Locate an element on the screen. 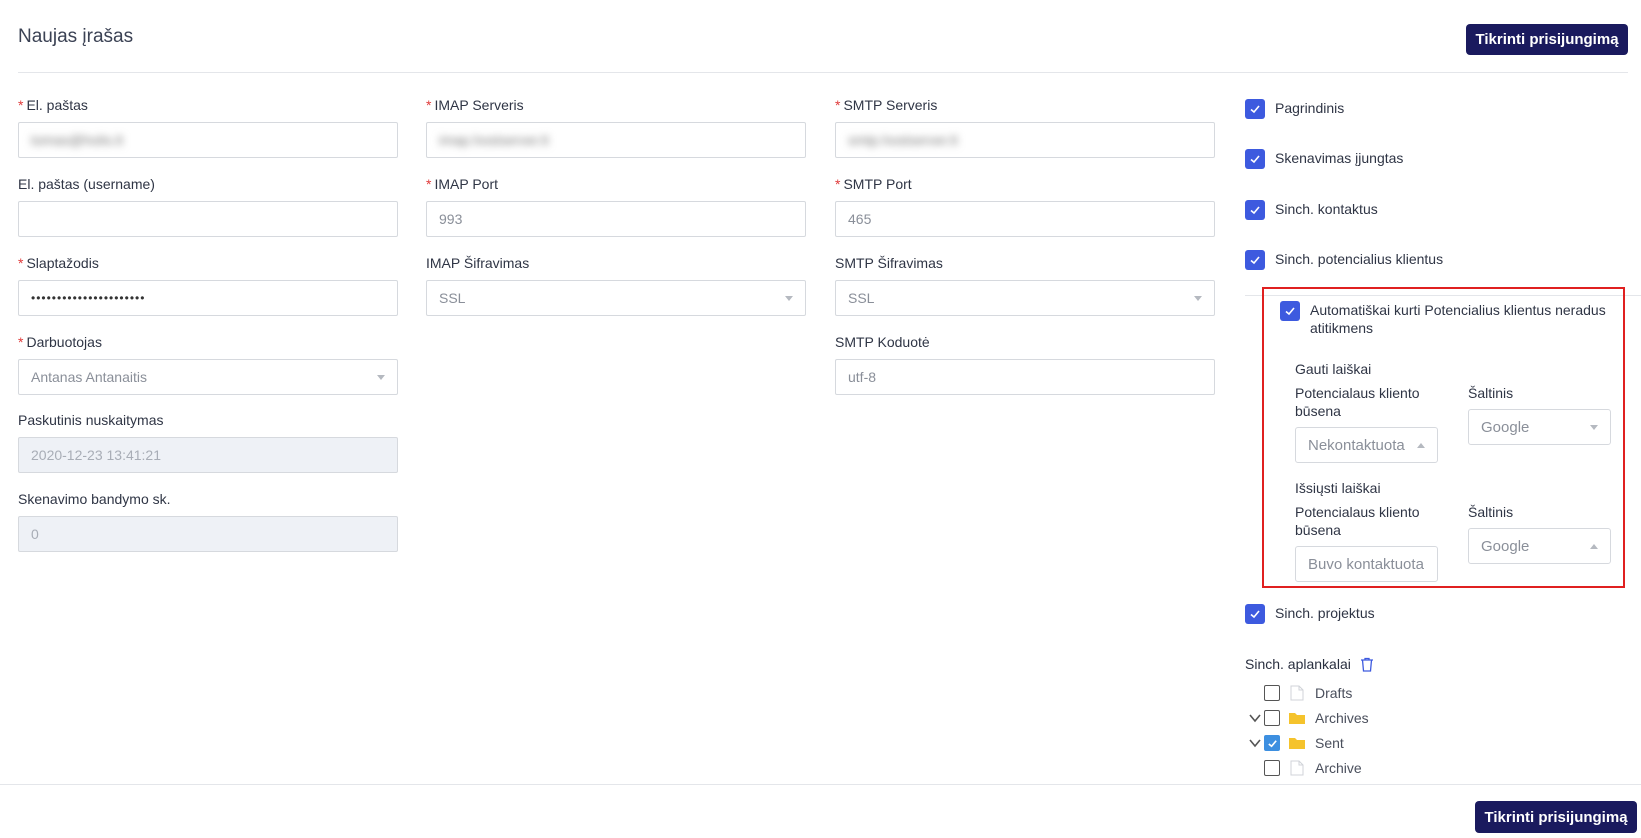 The height and width of the screenshot is (838, 1641). sent-source-select: Google is located at coordinates (1539, 546).